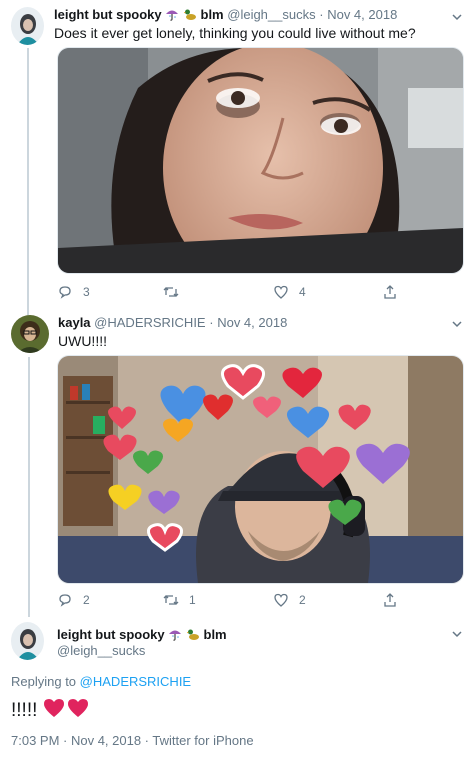 This screenshot has width=474, height=757. Describe the element at coordinates (302, 600) in the screenshot. I see `like-count: 2` at that location.